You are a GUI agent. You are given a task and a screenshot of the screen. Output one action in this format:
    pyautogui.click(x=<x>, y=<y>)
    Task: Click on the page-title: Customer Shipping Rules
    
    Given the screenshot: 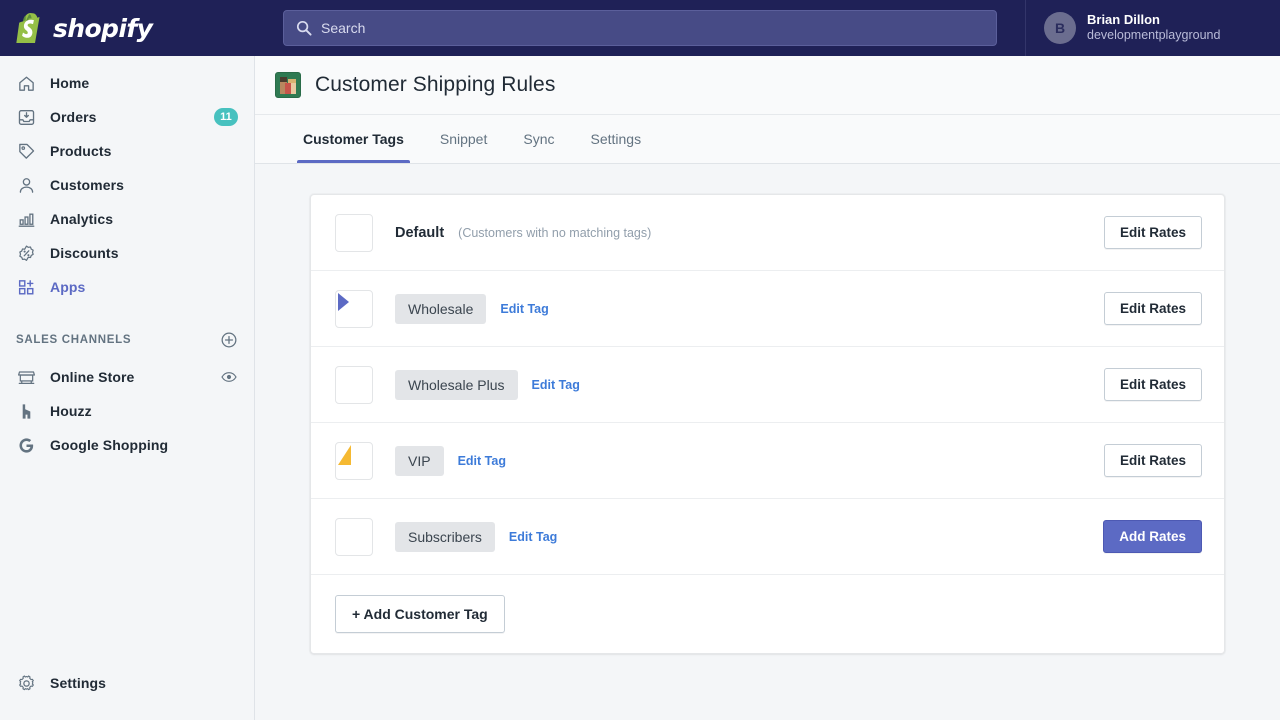 What is the action you would take?
    pyautogui.click(x=435, y=84)
    